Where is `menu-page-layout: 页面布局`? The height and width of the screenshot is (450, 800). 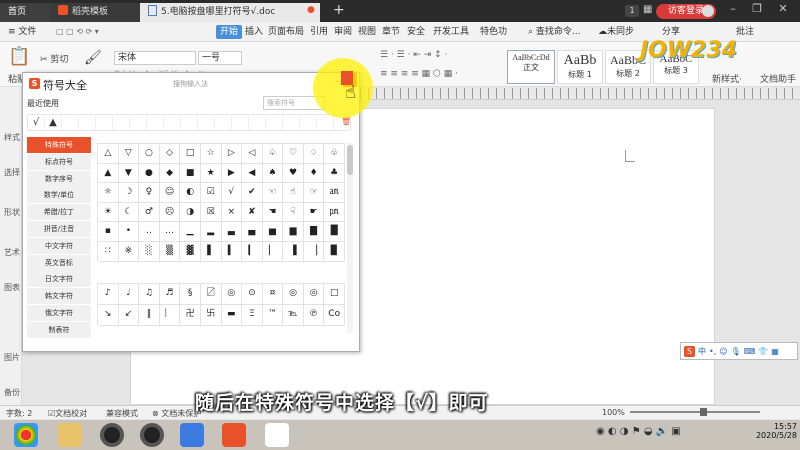 menu-page-layout: 页面布局 is located at coordinates (286, 32).